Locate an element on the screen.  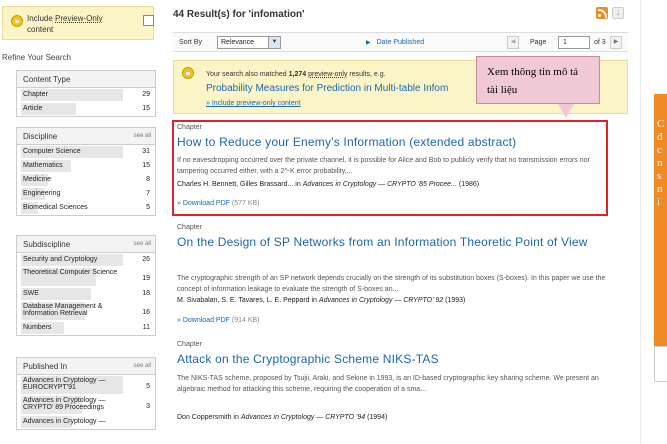
rss-icon is located at coordinates (602, 13).